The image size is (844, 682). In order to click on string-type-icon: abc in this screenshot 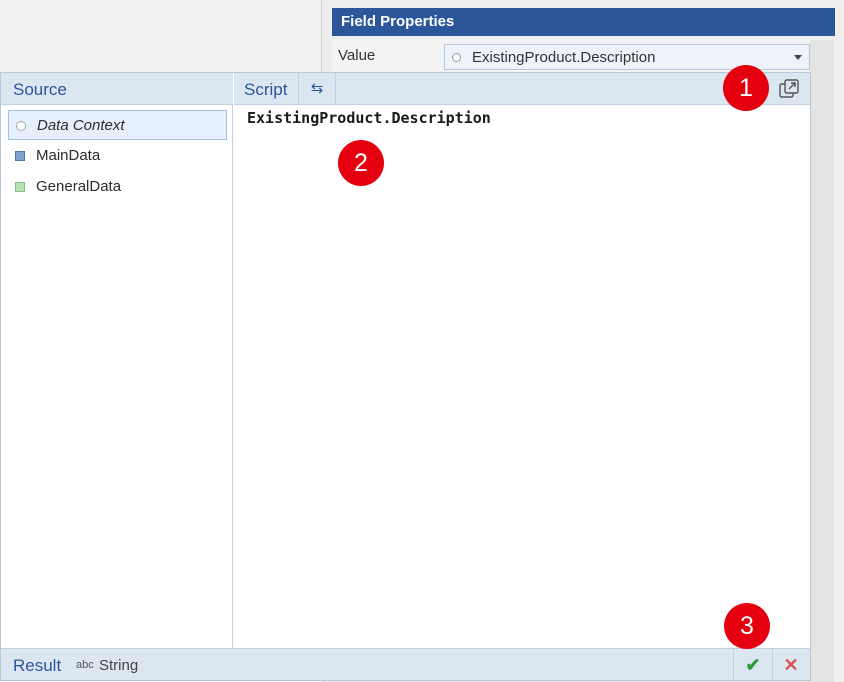, I will do `click(85, 665)`.